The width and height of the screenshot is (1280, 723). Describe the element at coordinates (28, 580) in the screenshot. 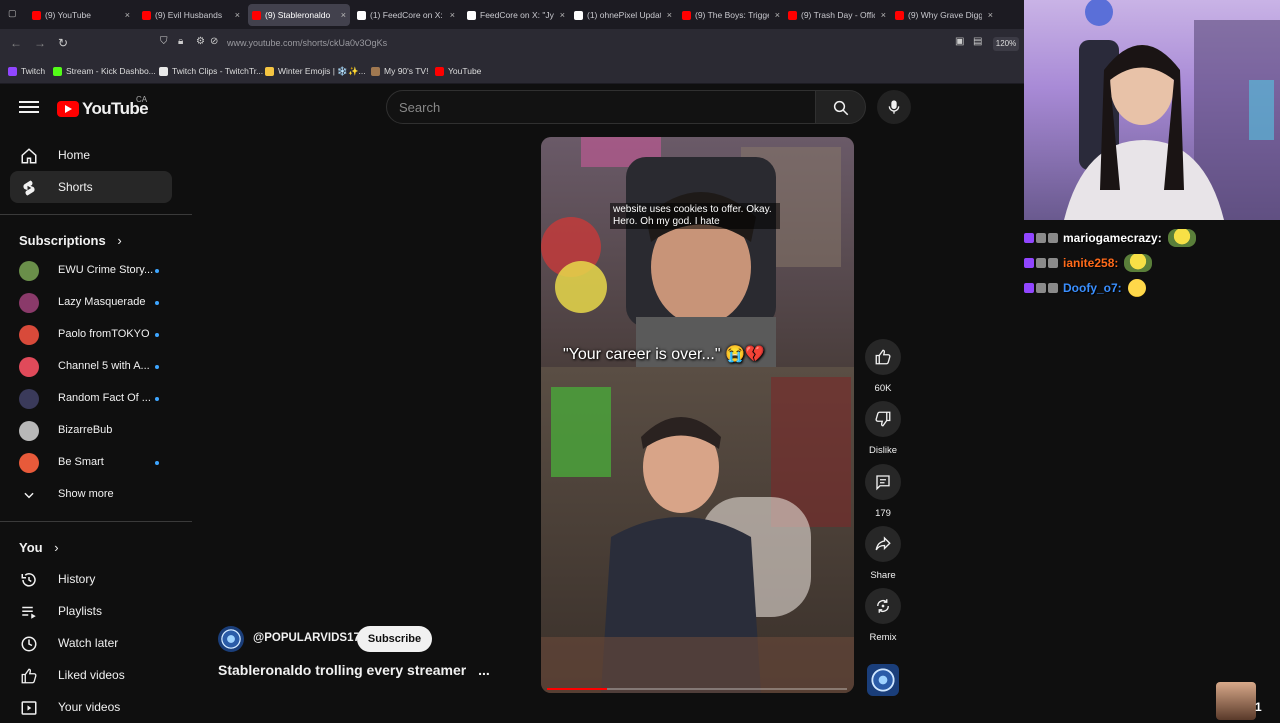

I see `history-icon` at that location.